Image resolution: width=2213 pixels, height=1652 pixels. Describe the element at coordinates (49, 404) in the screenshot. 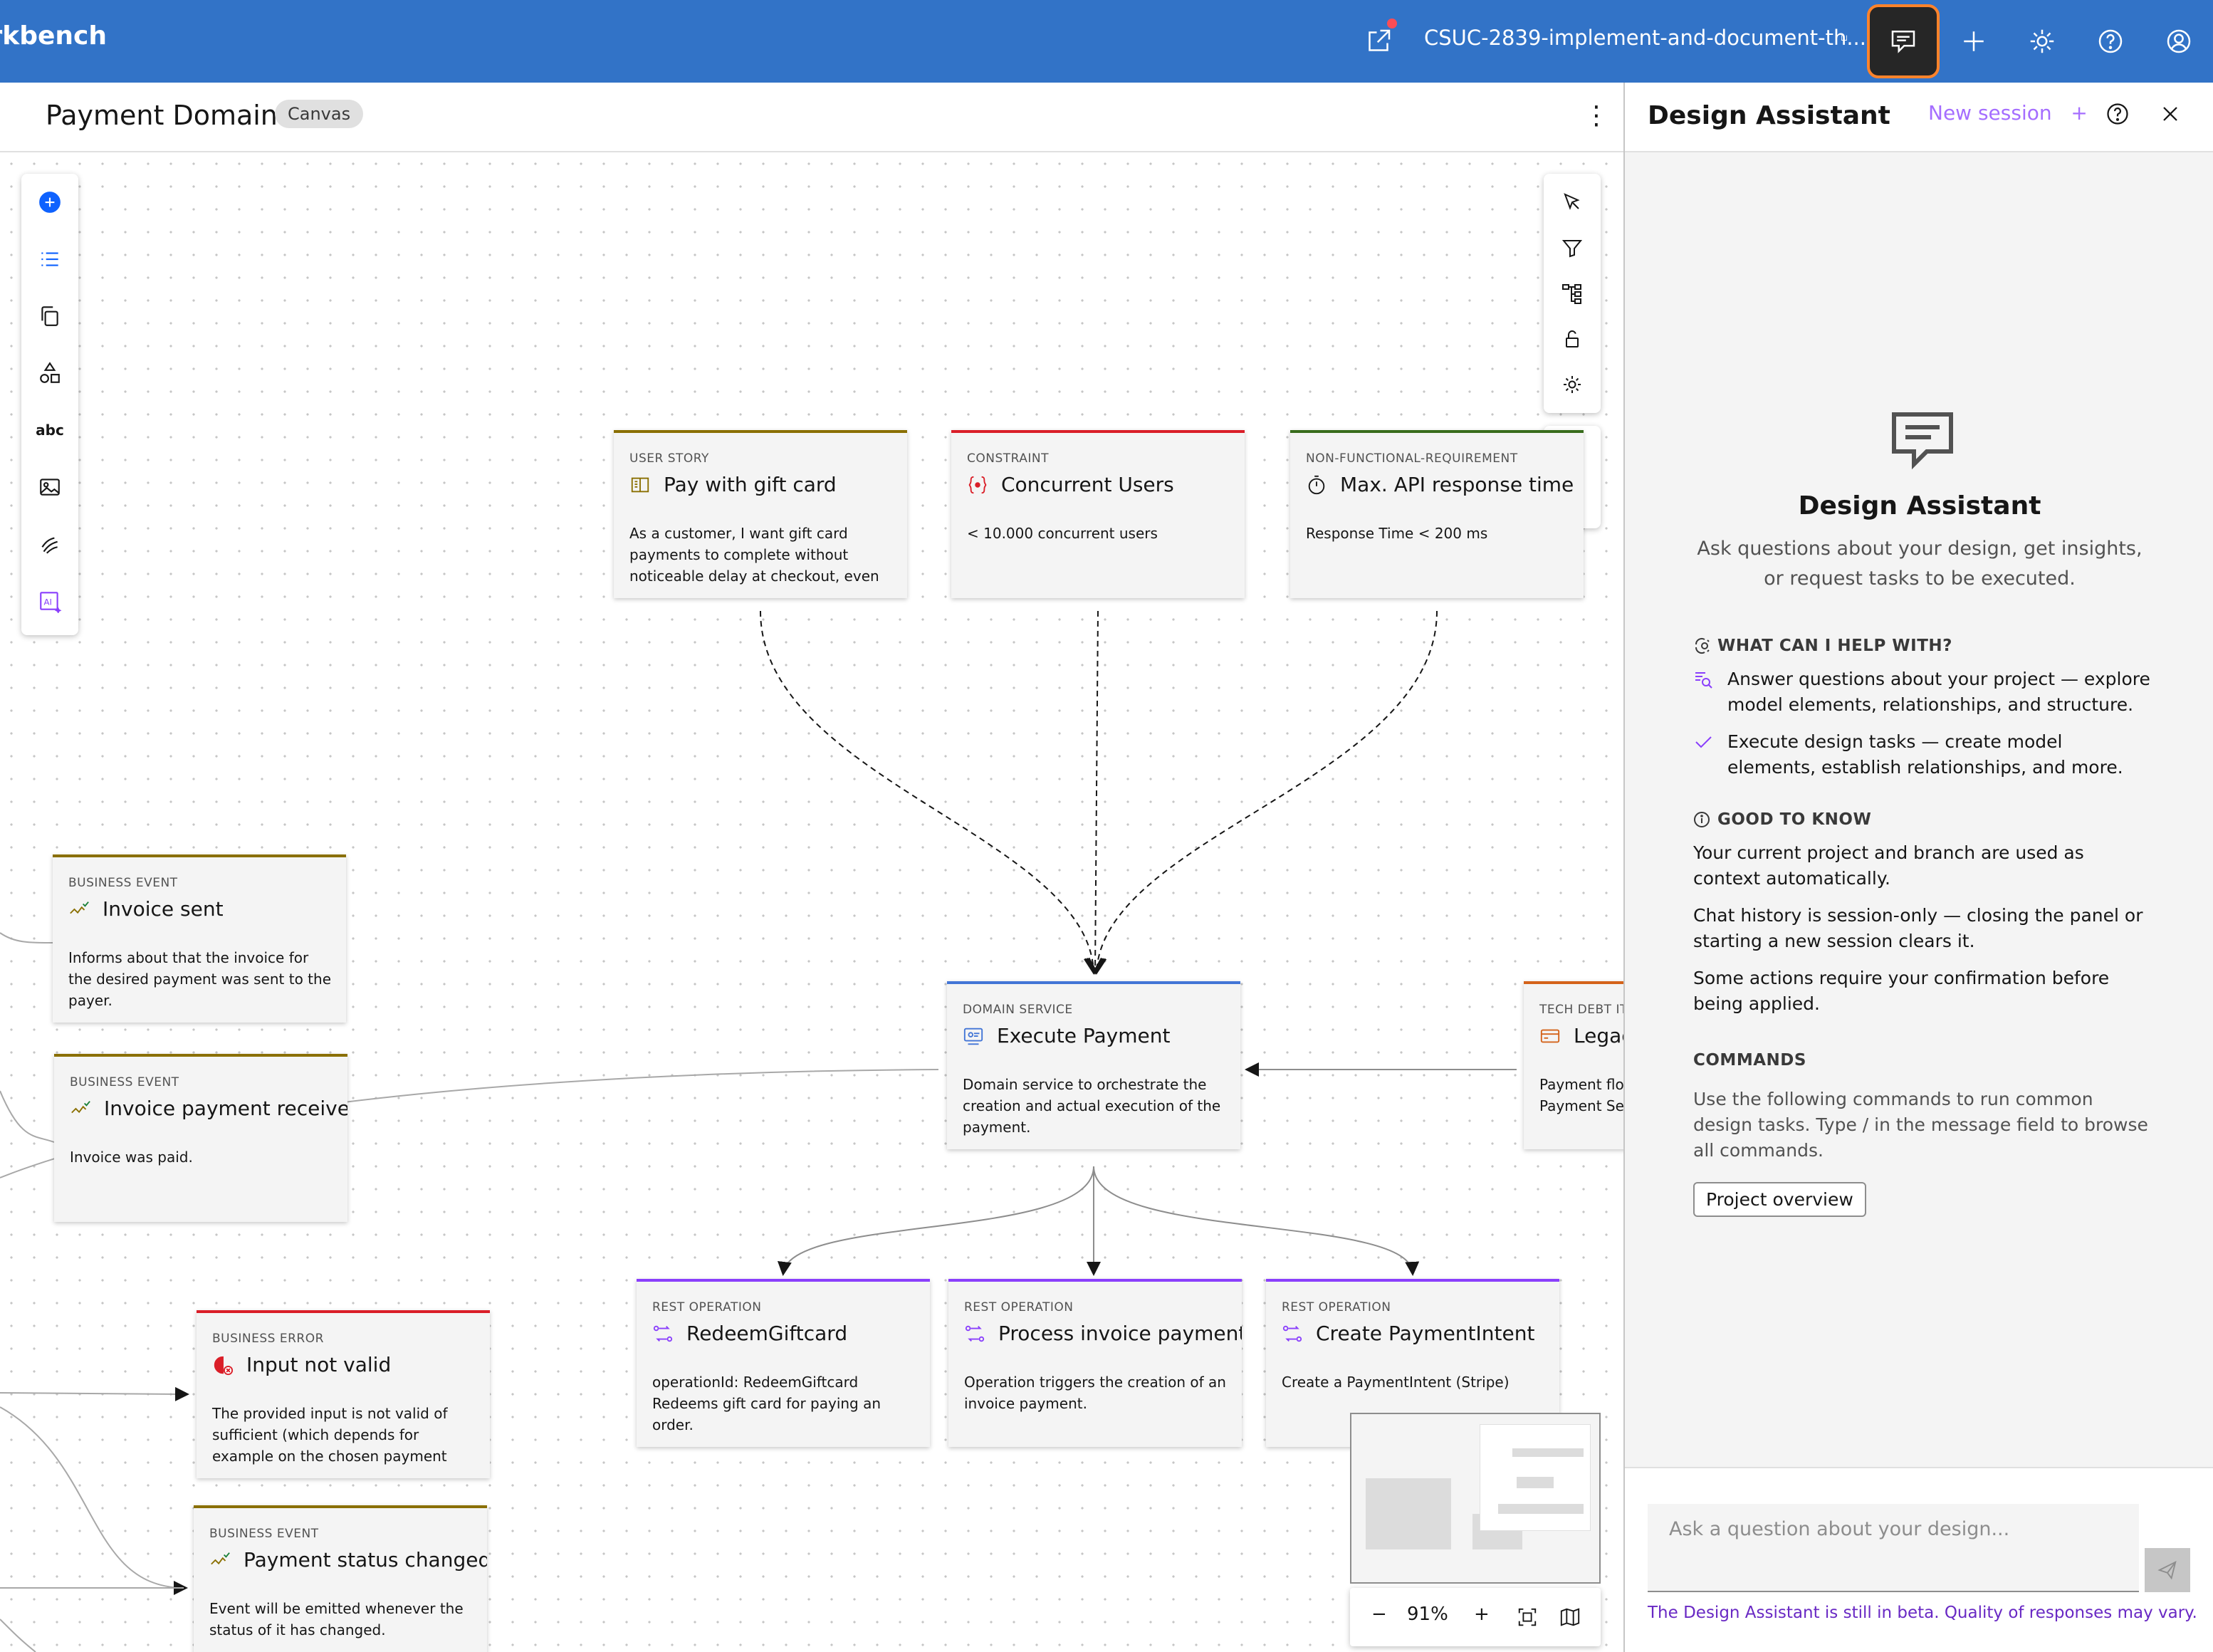

I see `left-toolbar: abc AI` at that location.